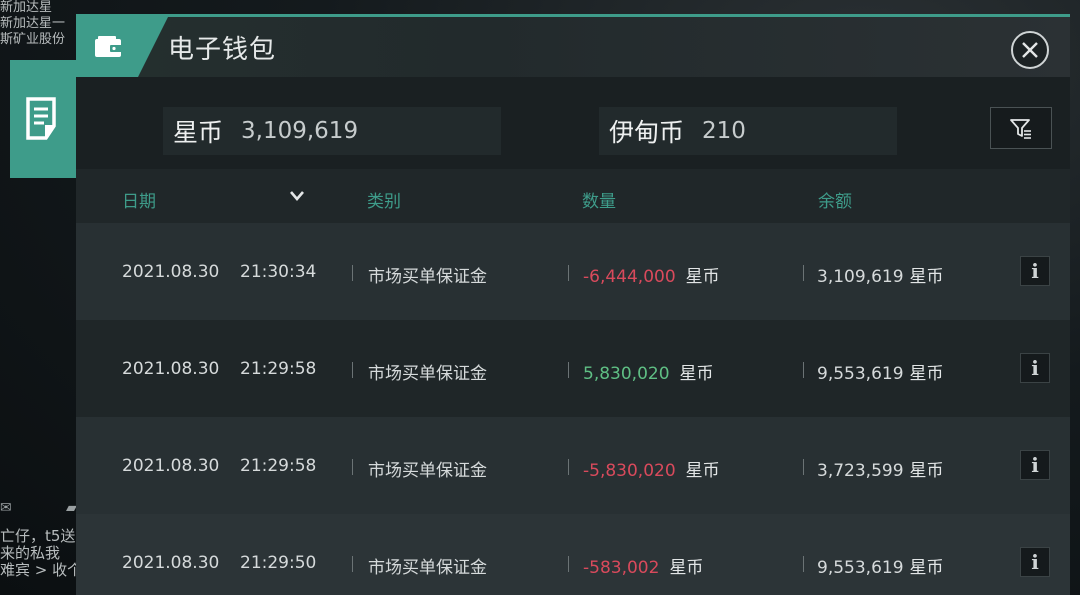 This screenshot has width=1080, height=595. I want to click on background-chat-line: 新加达星一, so click(33, 23).